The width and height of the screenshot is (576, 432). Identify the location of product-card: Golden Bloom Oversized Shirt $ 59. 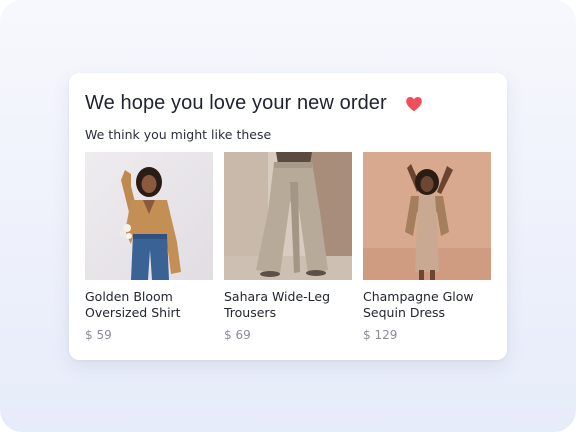
(149, 247).